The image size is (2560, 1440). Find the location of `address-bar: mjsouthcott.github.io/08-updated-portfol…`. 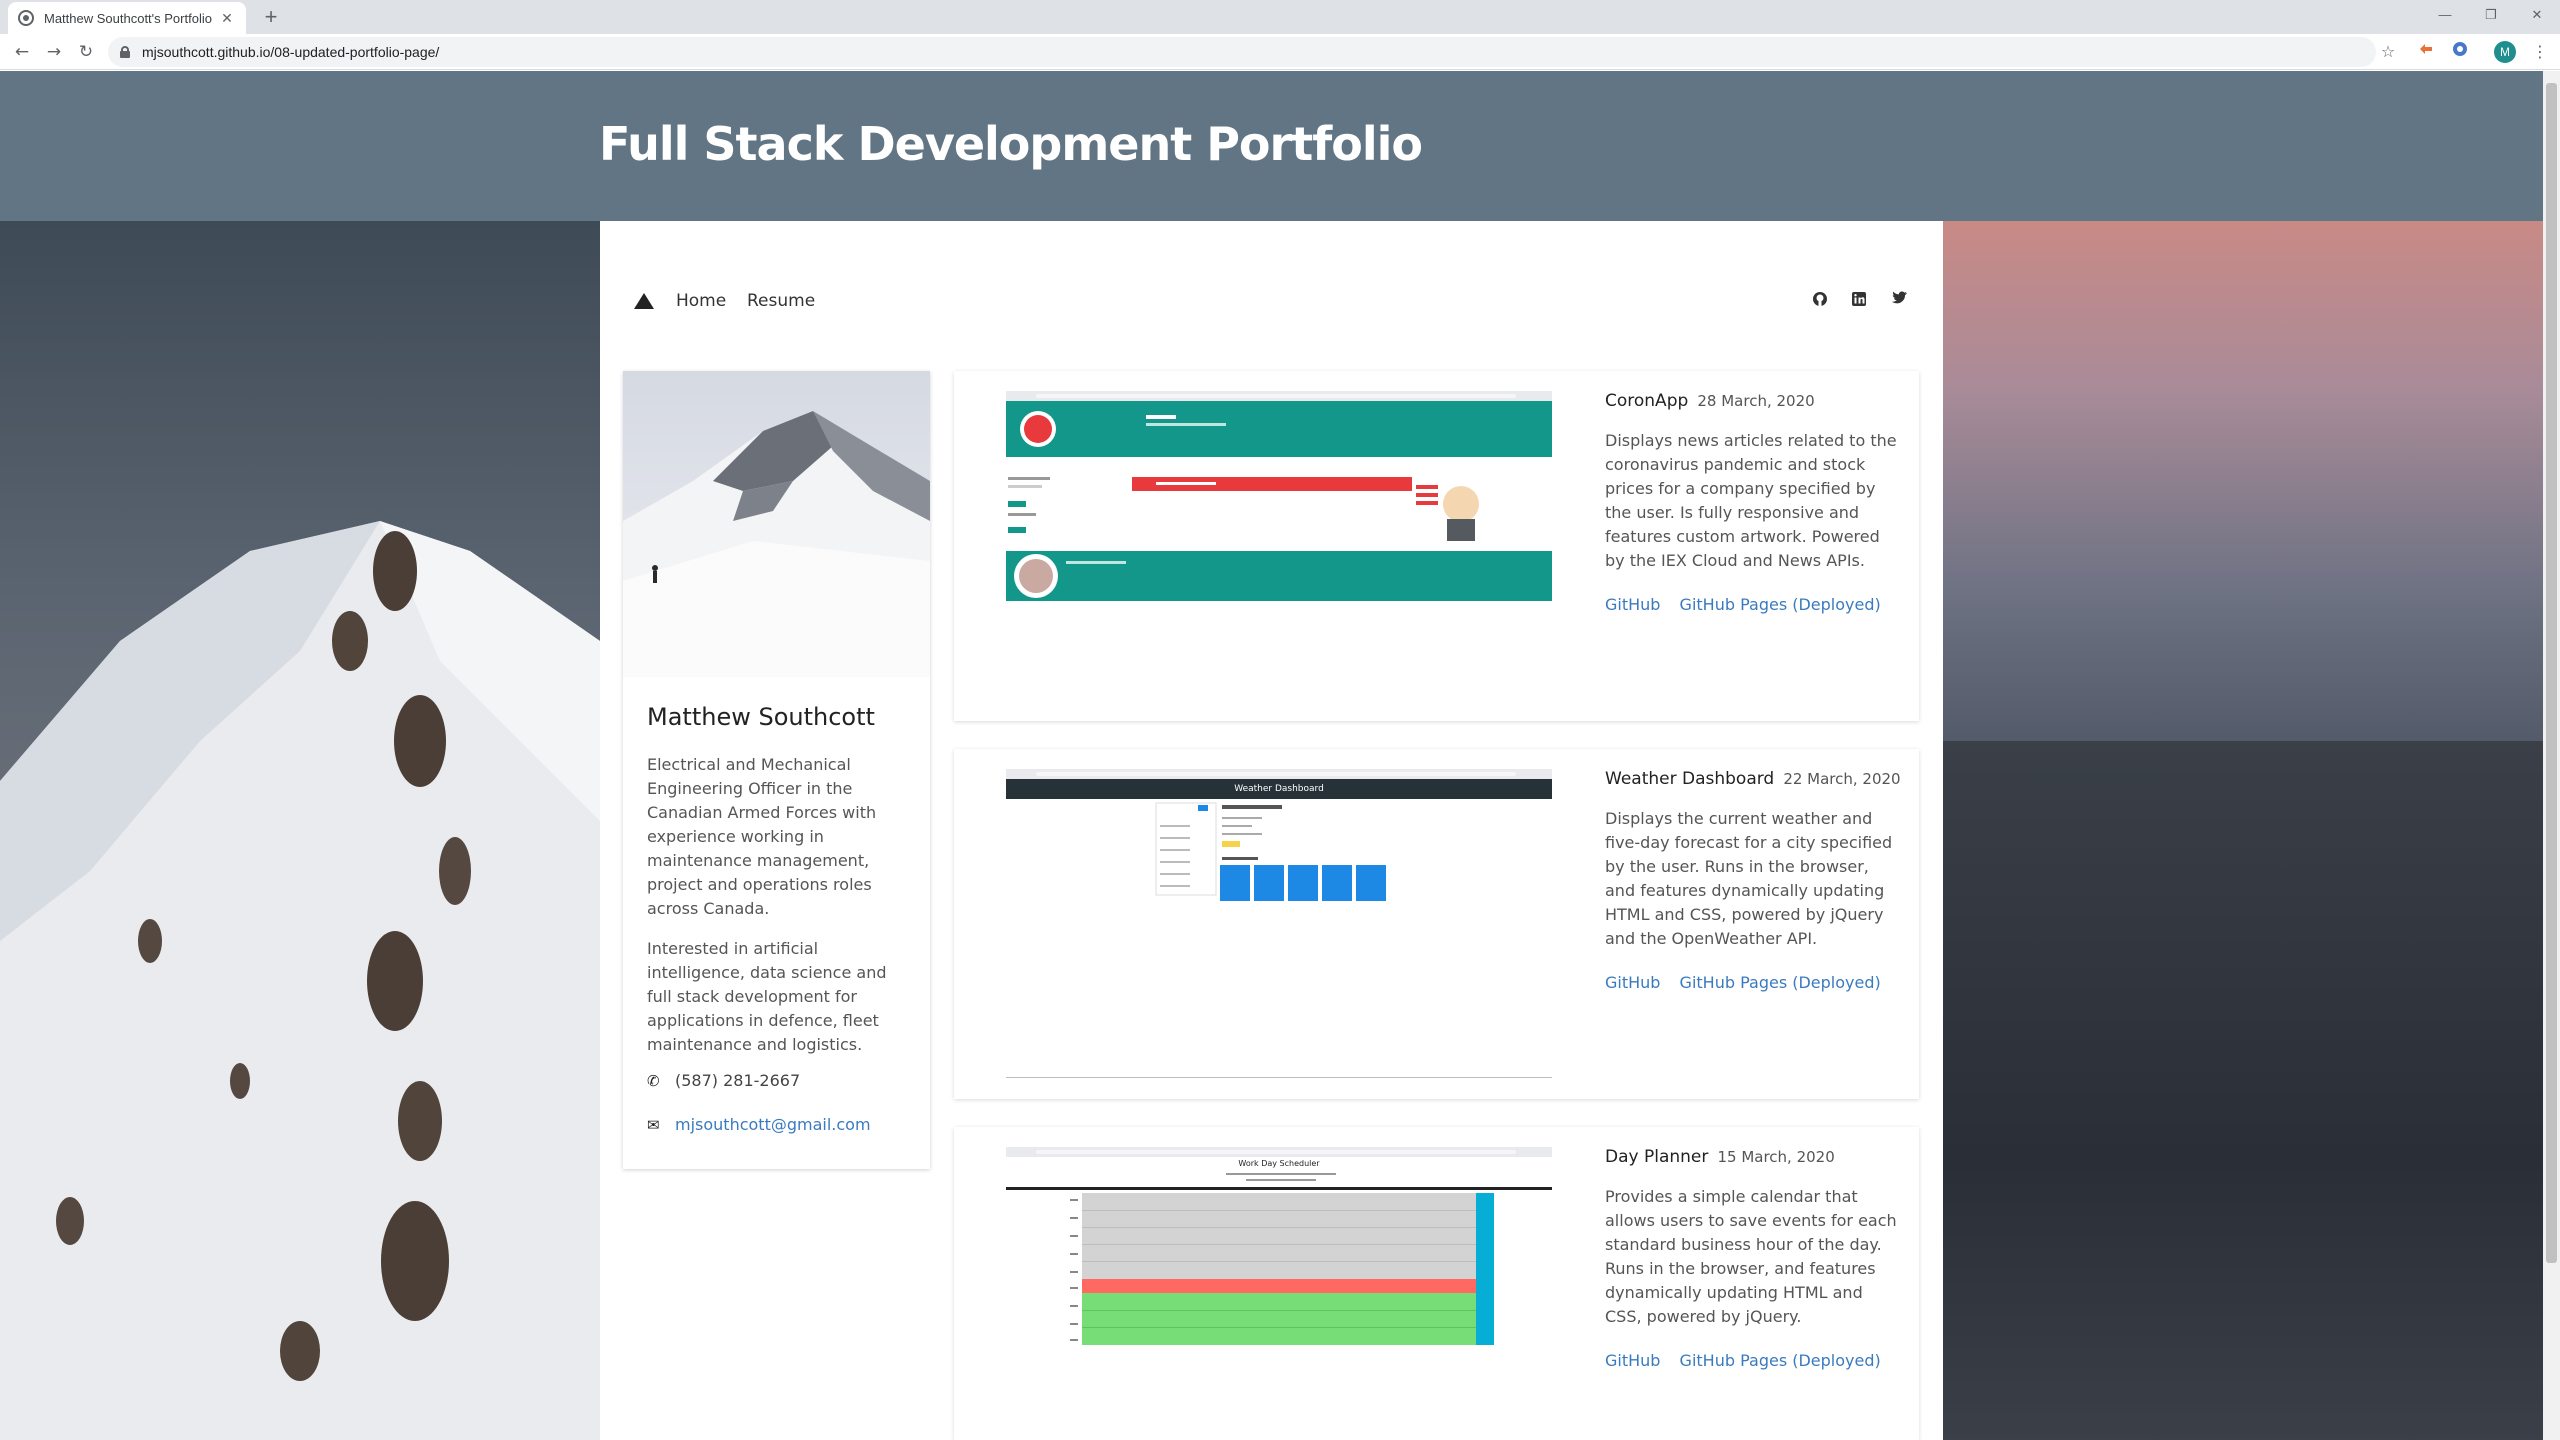

address-bar: mjsouthcott.github.io/08-updated-portfol… is located at coordinates (1242, 52).